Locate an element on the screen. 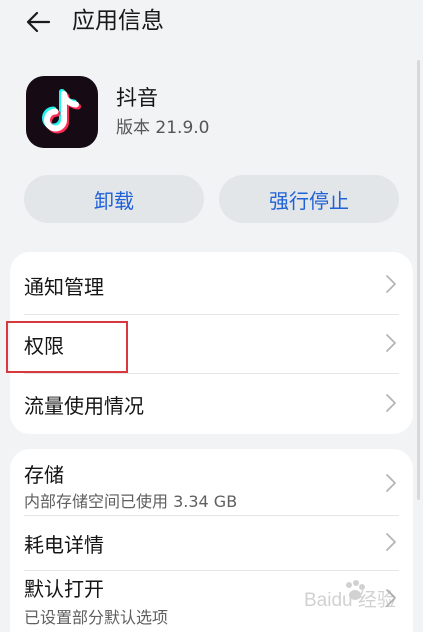 This screenshot has height=632, width=423. row-subtitle: 内部存储空间已使用 3.34 GB is located at coordinates (131, 501).